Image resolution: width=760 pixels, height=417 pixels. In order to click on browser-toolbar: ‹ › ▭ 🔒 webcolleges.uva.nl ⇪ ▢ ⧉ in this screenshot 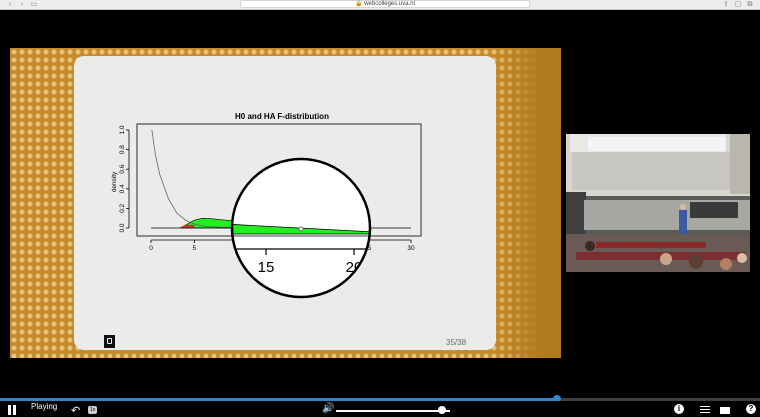, I will do `click(380, 5)`.